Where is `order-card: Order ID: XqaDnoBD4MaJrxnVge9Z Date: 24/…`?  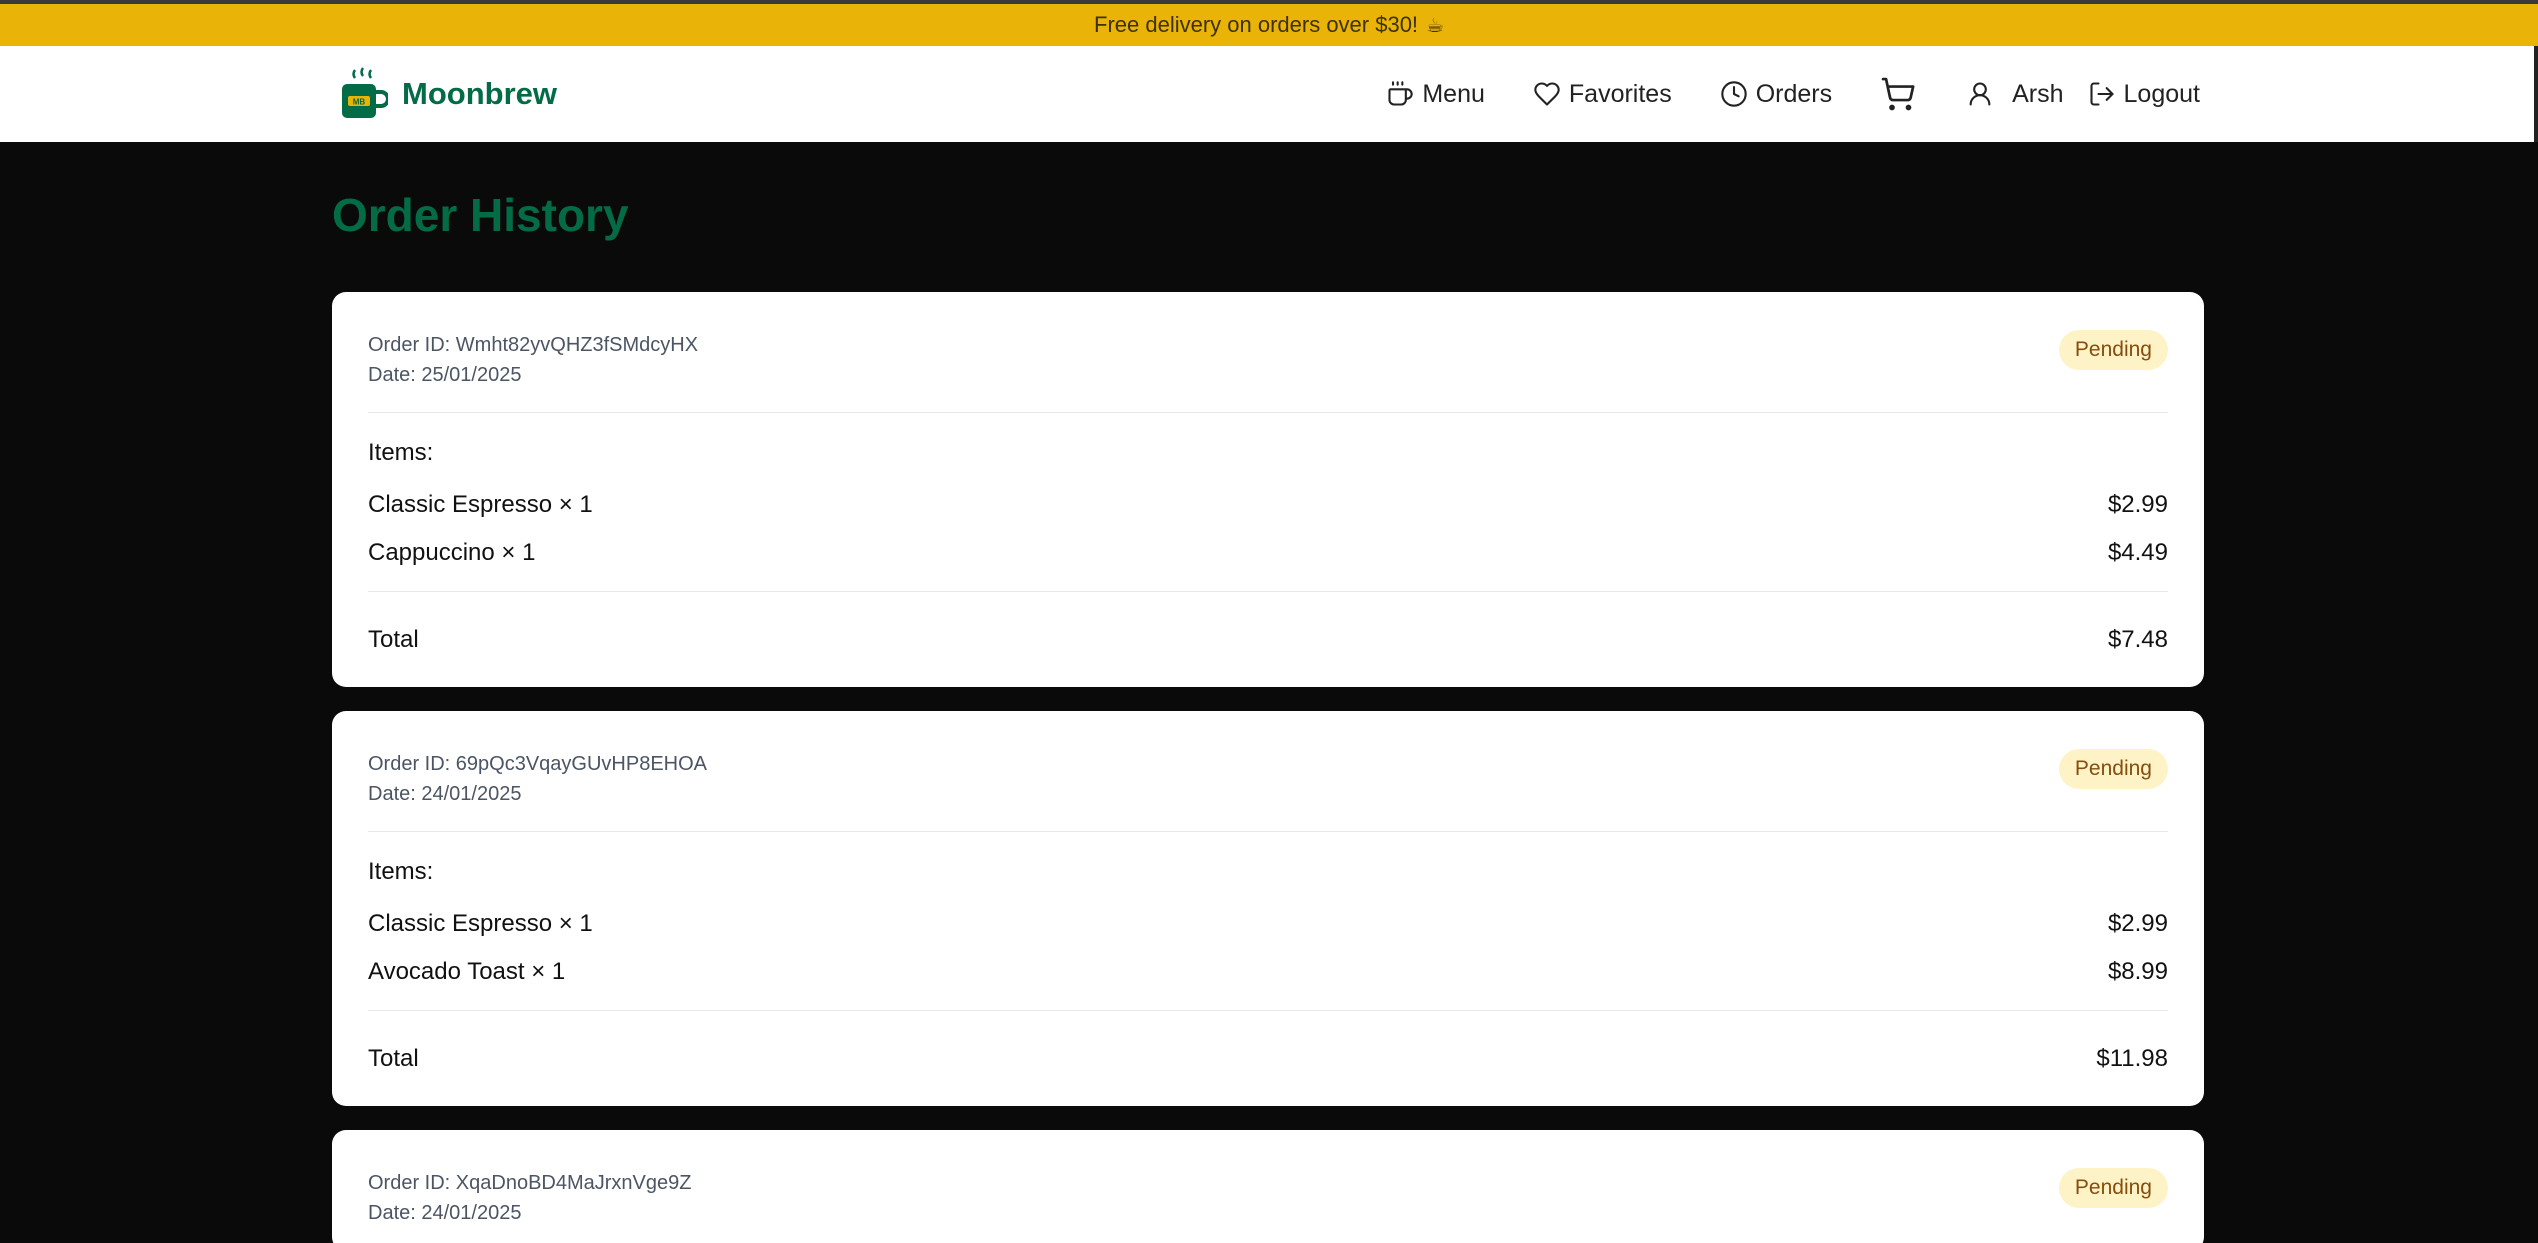 order-card: Order ID: XqaDnoBD4MaJrxnVge9Z Date: 24/… is located at coordinates (1268, 1186).